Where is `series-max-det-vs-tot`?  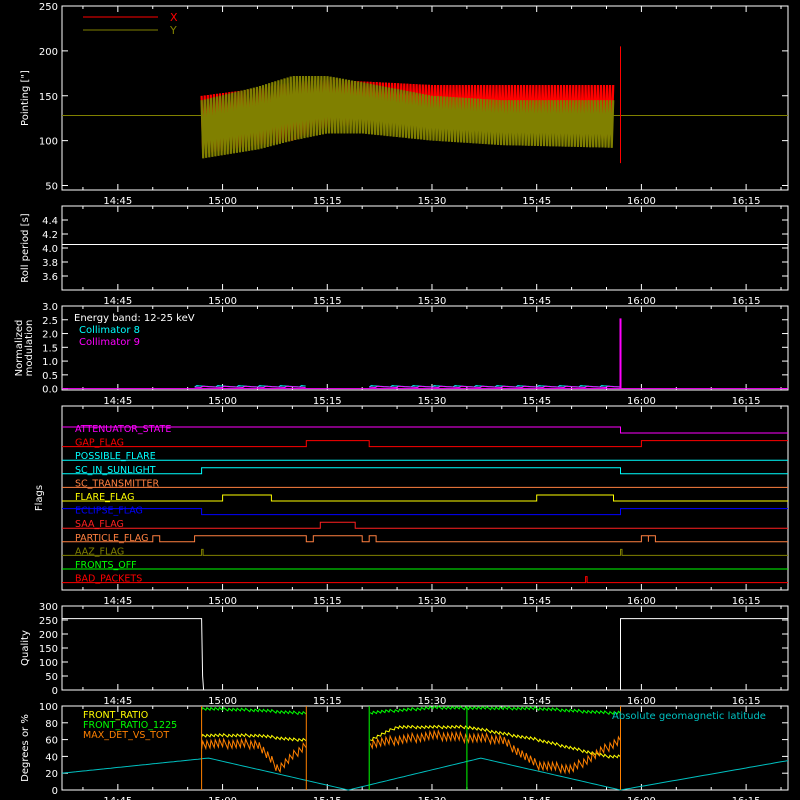 series-max-det-vs-tot is located at coordinates (254, 755).